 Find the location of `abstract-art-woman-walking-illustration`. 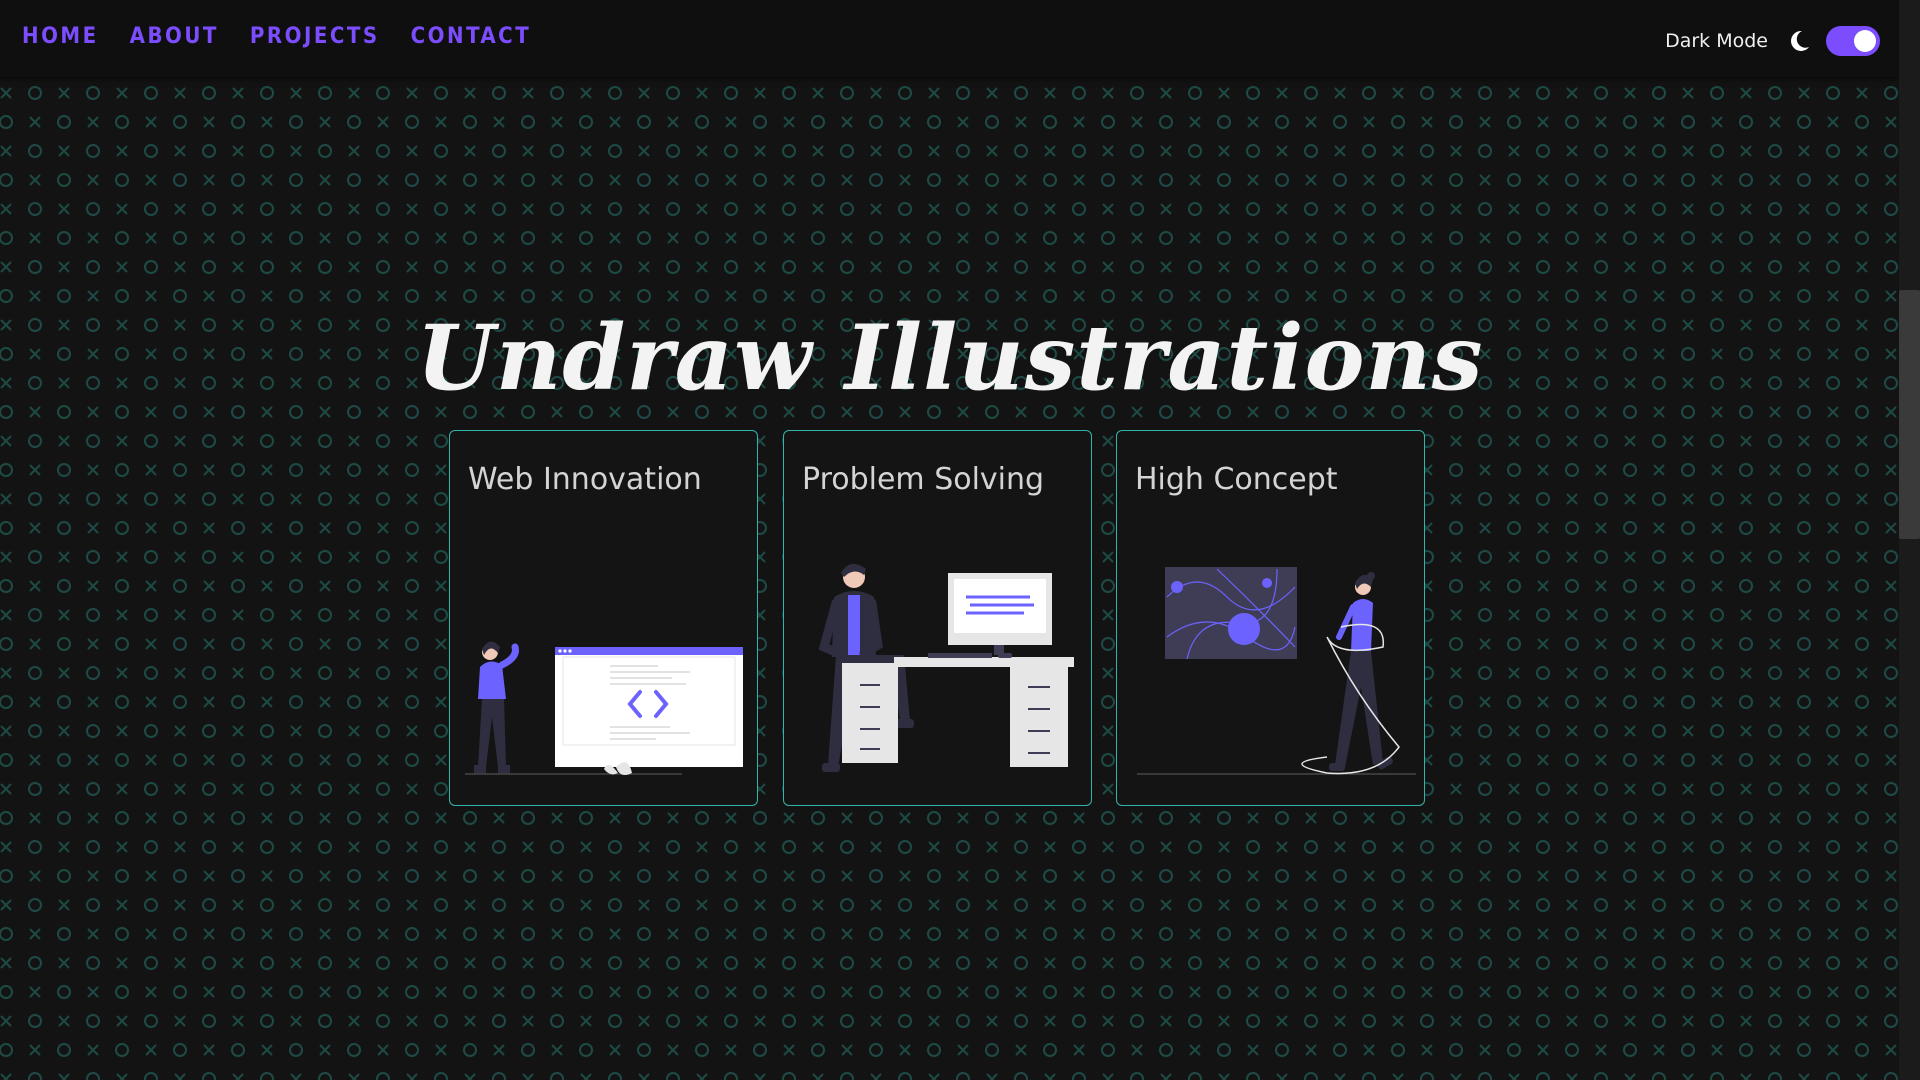

abstract-art-woman-walking-illustration is located at coordinates (1276, 671).